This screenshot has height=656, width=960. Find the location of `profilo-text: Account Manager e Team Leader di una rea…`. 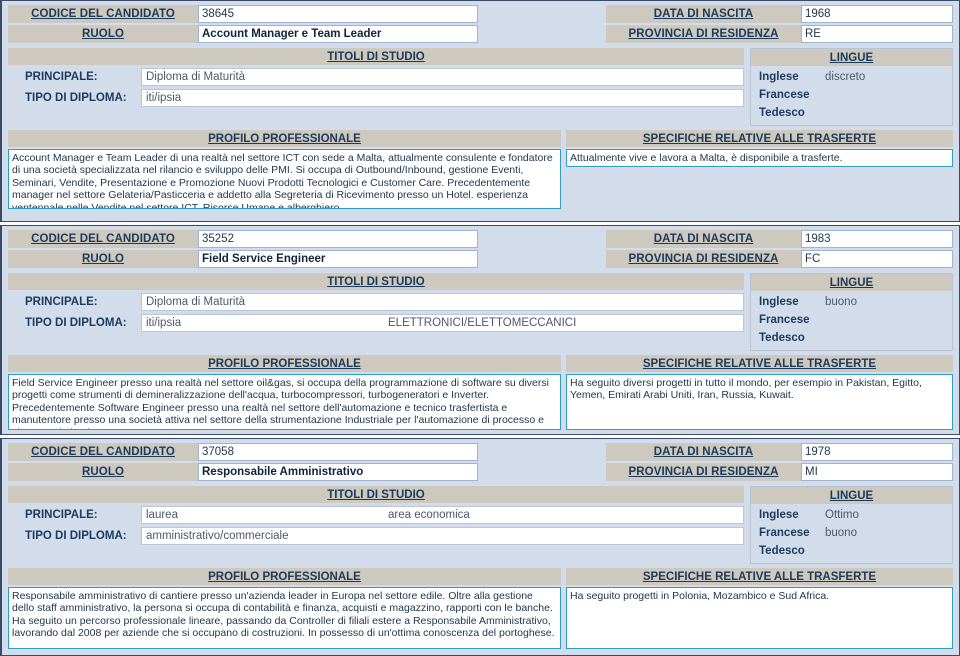

profilo-text: Account Manager e Team Leader di una rea… is located at coordinates (284, 179).